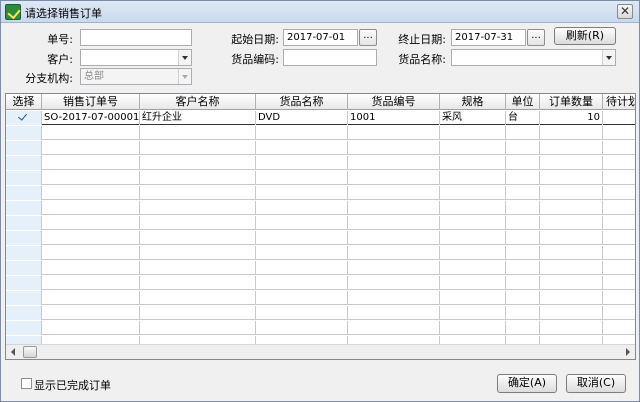  Describe the element at coordinates (523, 118) in the screenshot. I see `cell-unit: 台` at that location.